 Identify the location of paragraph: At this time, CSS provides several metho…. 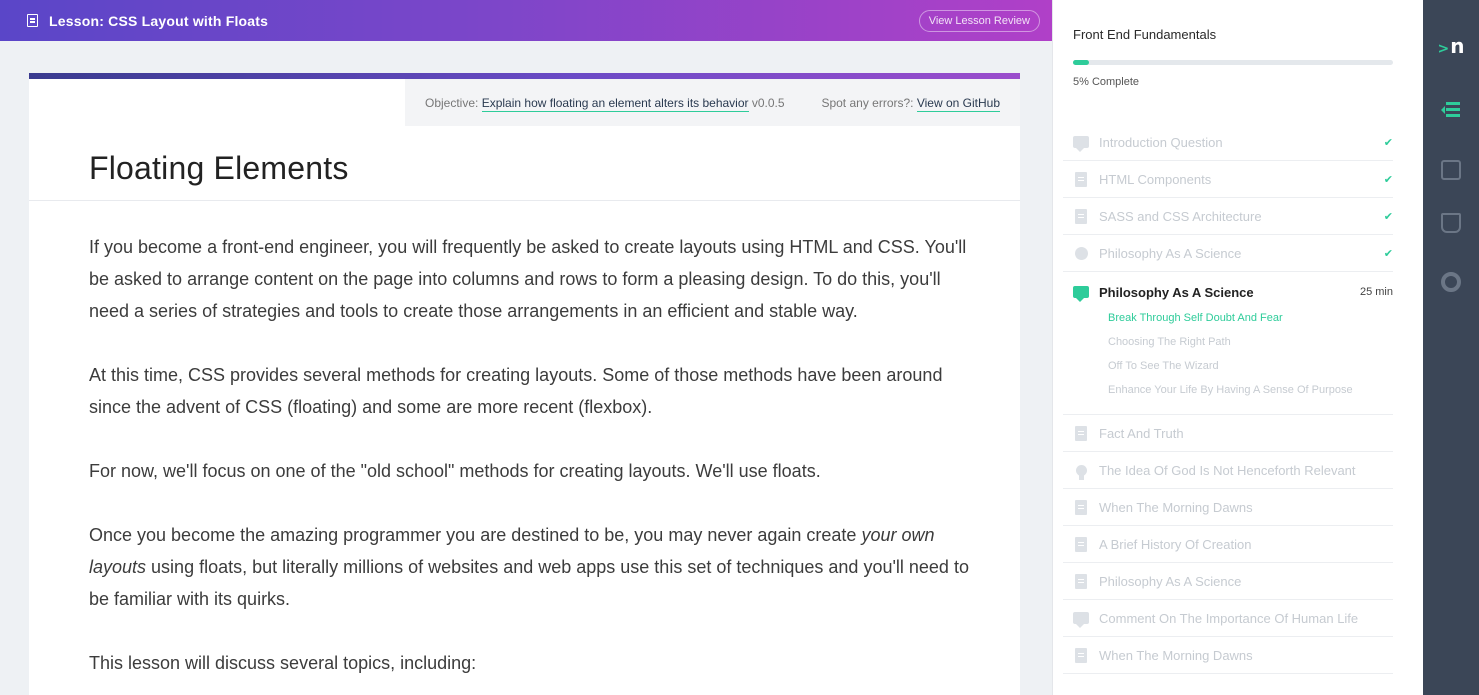
(516, 391).